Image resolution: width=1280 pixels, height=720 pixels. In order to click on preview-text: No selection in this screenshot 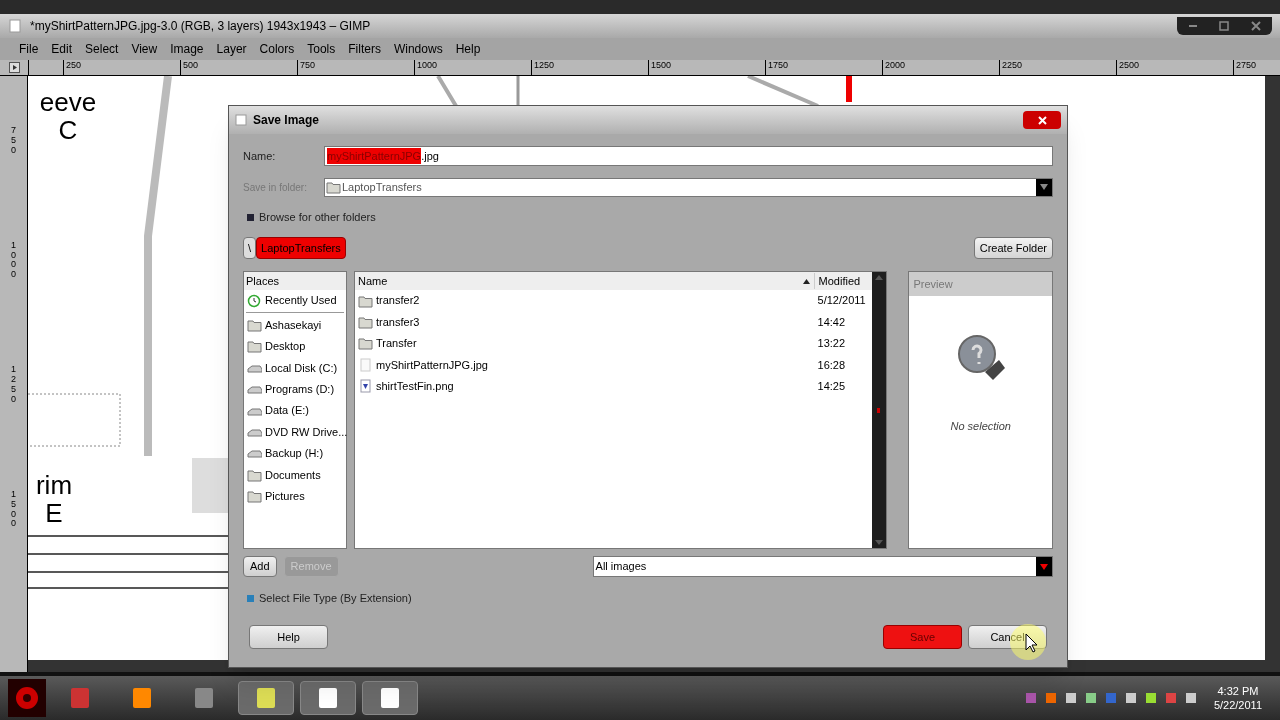, I will do `click(980, 426)`.